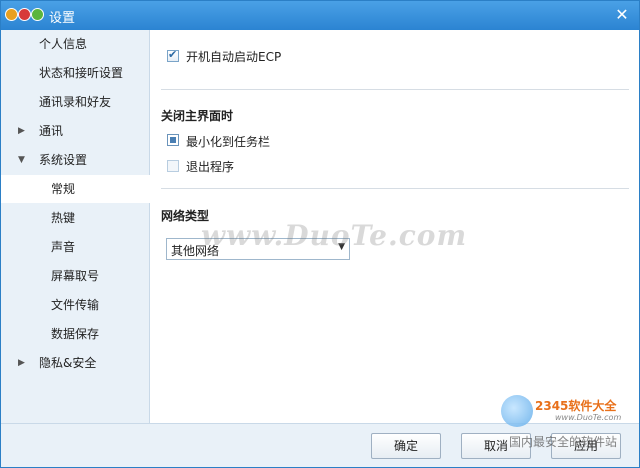 Image resolution: width=640 pixels, height=468 pixels. What do you see at coordinates (406, 446) in the screenshot?
I see `ok-button: 确定` at bounding box center [406, 446].